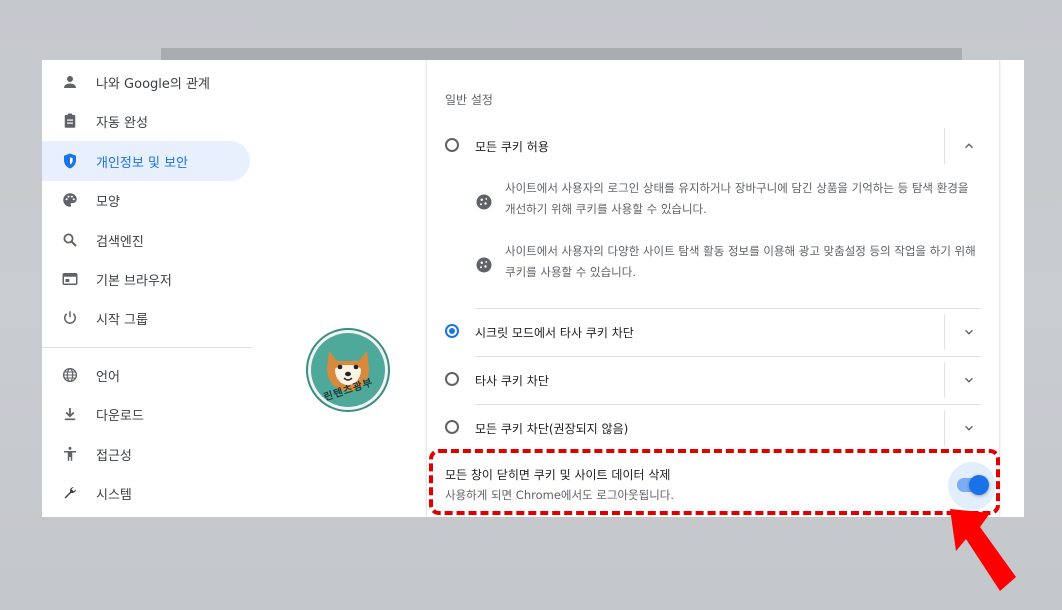  I want to click on shield-icon, so click(70, 161).